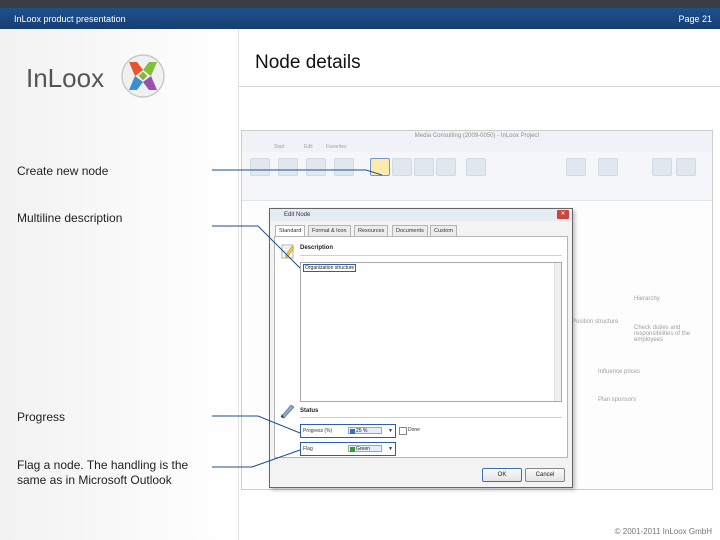 Image resolution: width=720 pixels, height=540 pixels. Describe the element at coordinates (256, 247) in the screenshot. I see `connector-multiline-description` at that location.